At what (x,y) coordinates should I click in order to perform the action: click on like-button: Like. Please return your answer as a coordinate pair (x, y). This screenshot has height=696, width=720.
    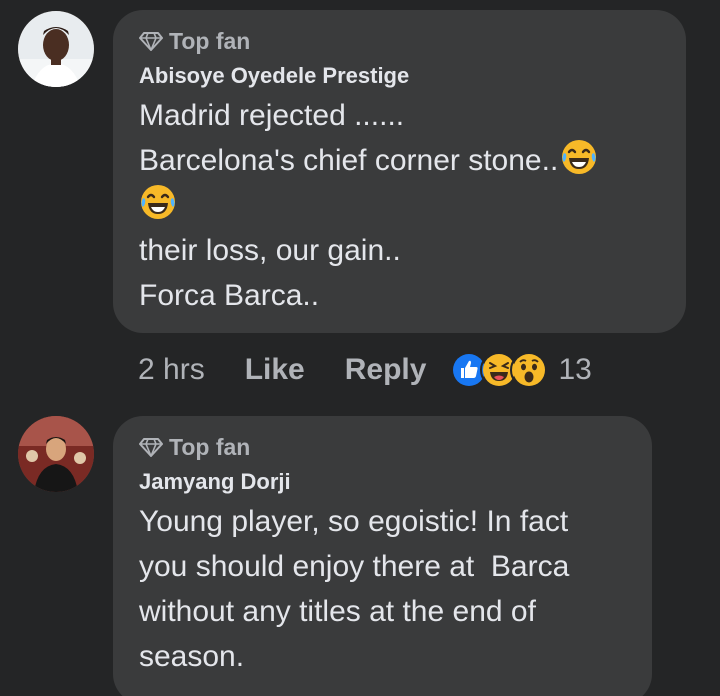
    Looking at the image, I should click on (275, 370).